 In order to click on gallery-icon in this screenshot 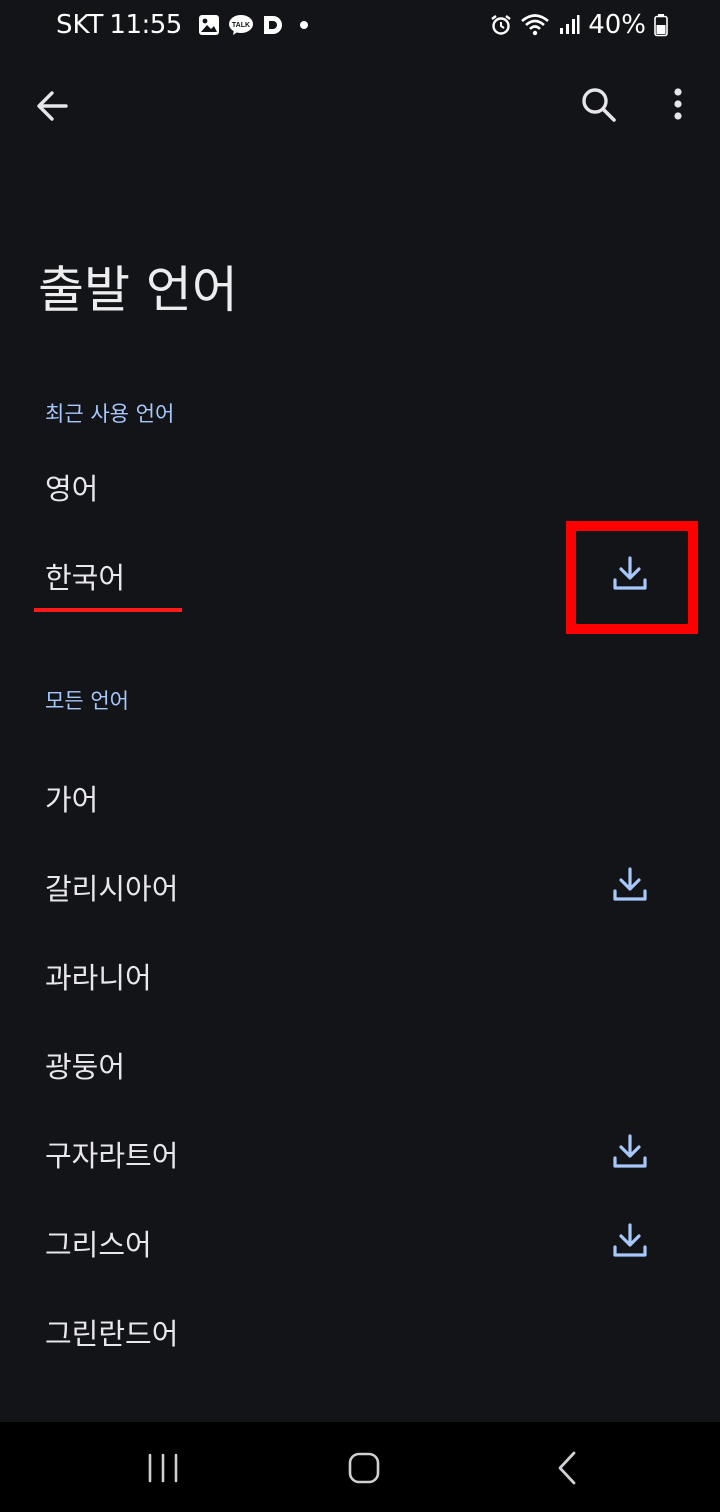, I will do `click(208, 25)`.